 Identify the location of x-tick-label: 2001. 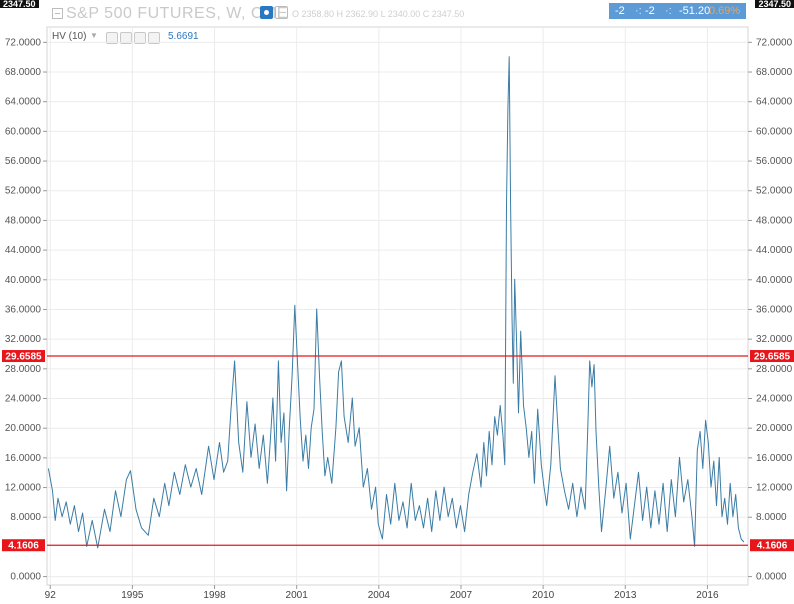
(297, 595).